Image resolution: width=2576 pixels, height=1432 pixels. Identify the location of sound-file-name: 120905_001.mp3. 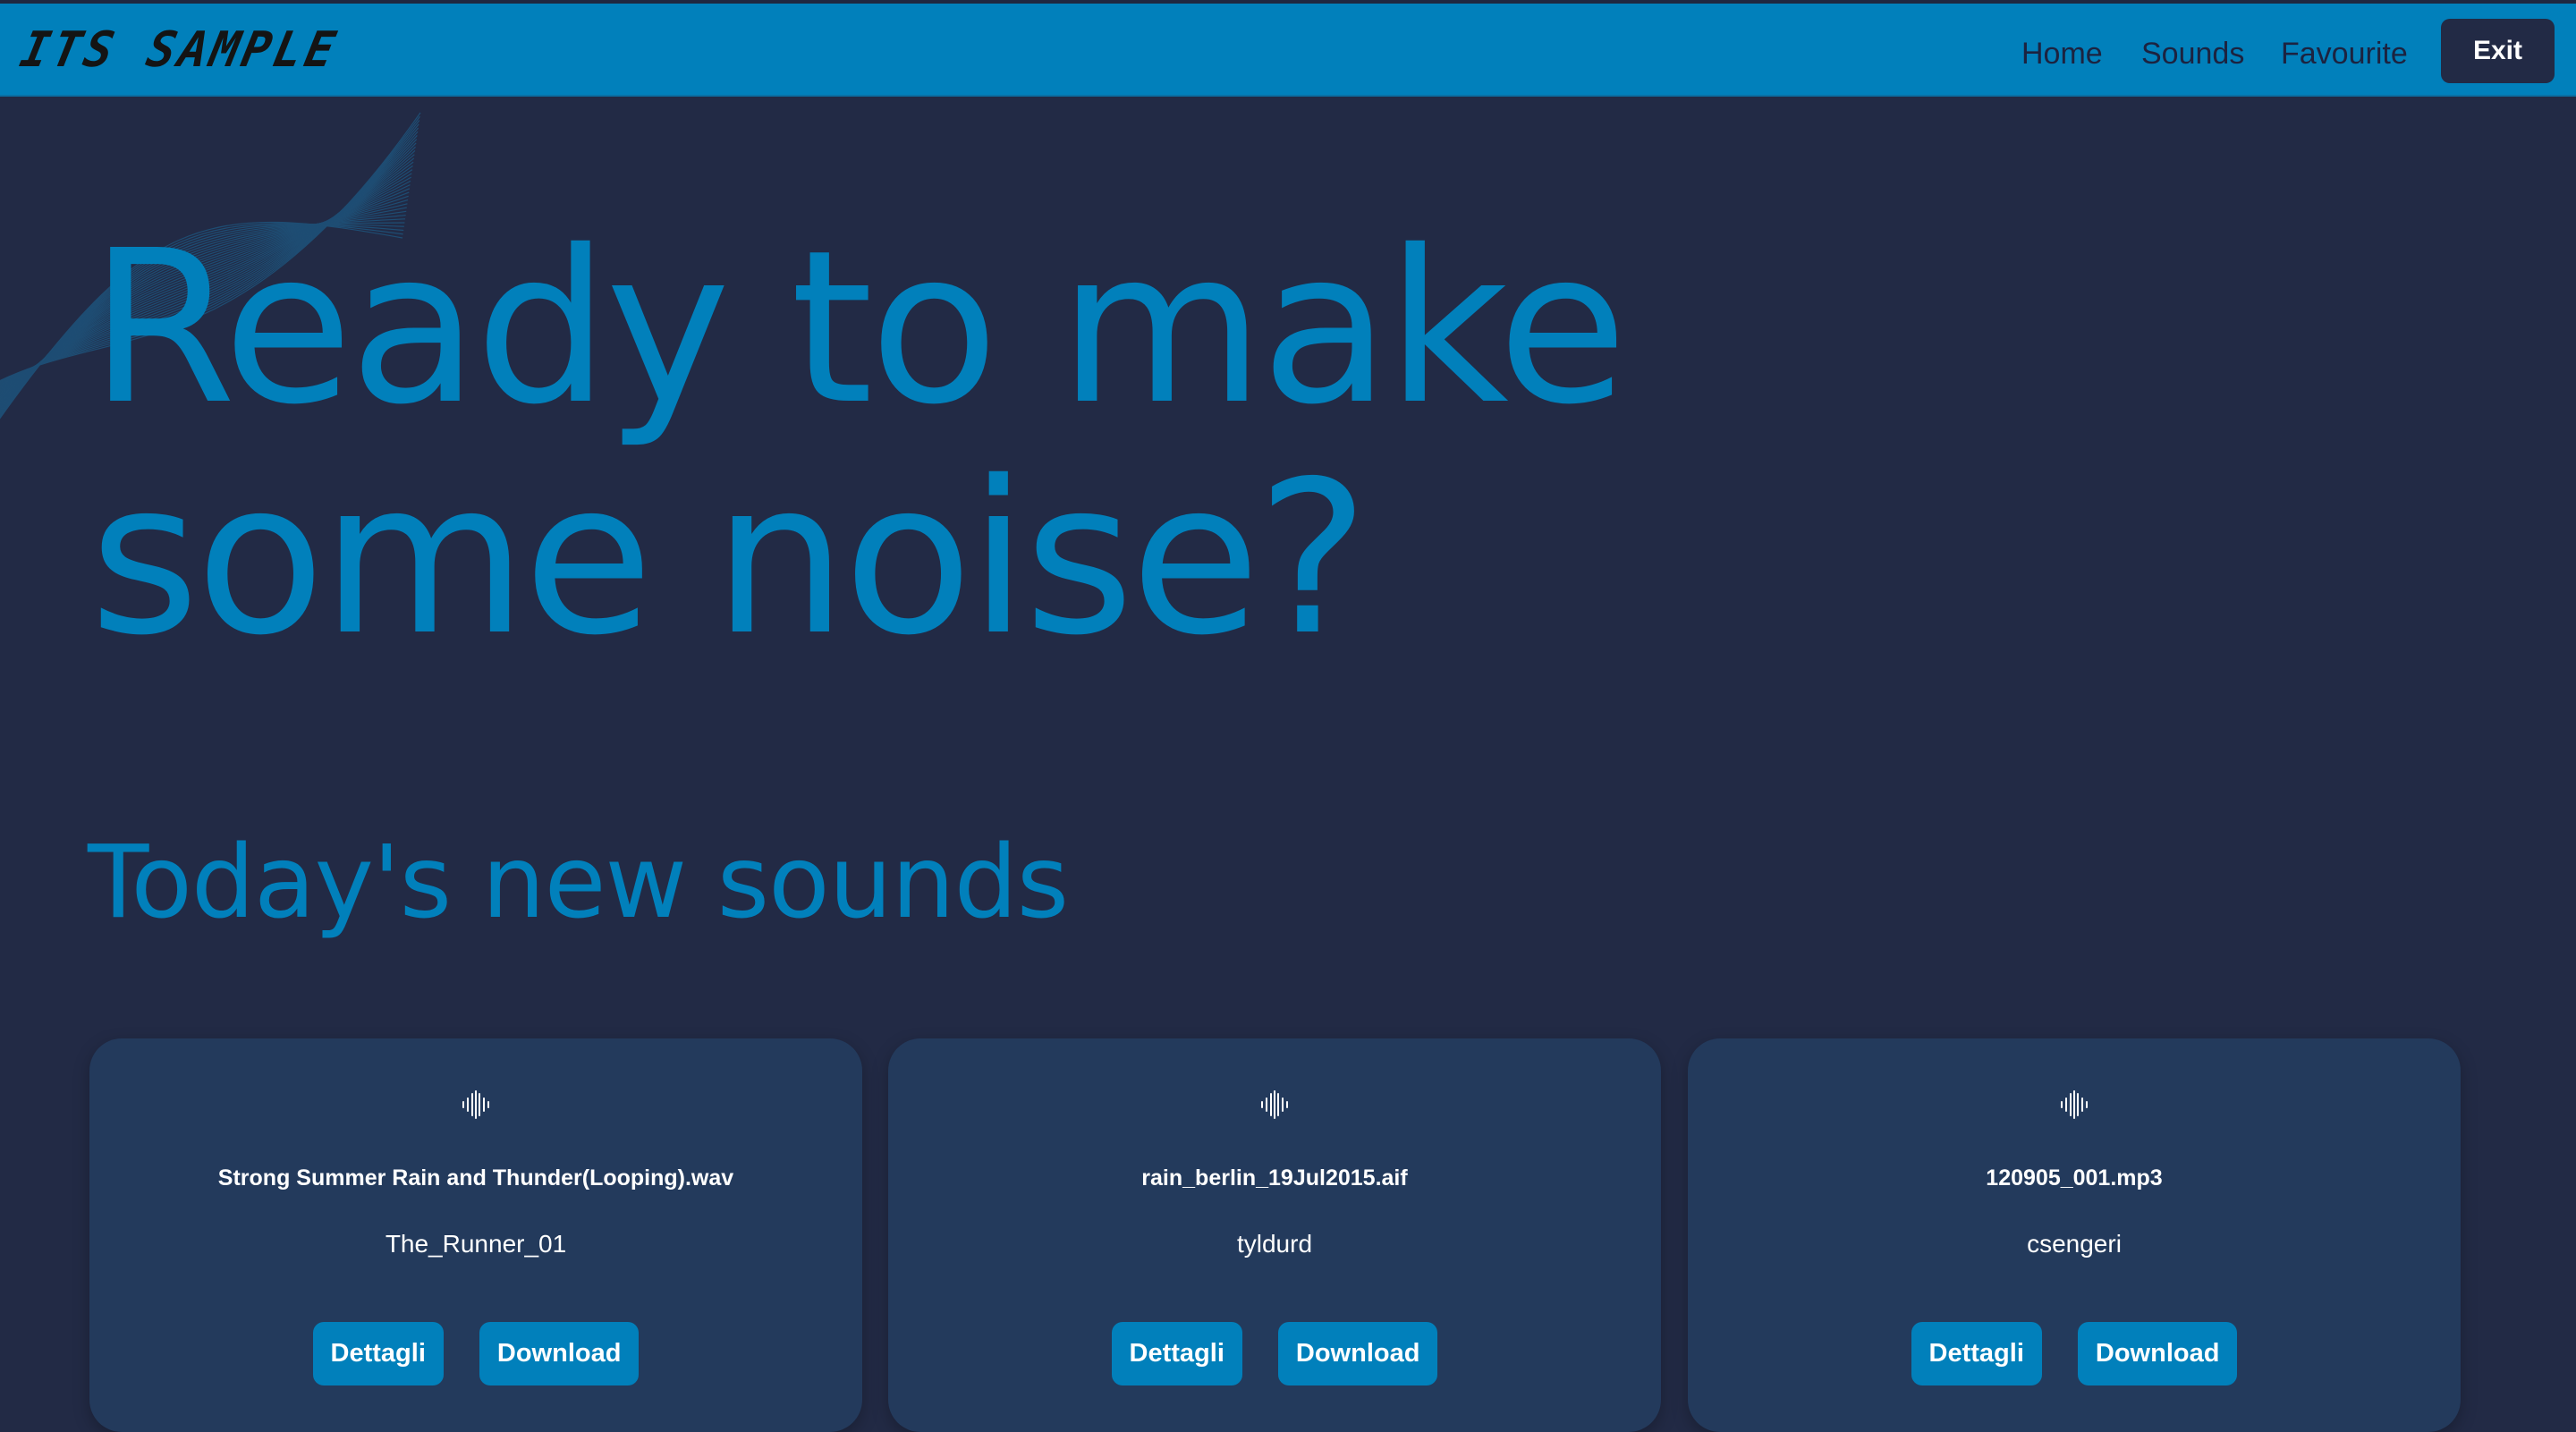
(2074, 1178).